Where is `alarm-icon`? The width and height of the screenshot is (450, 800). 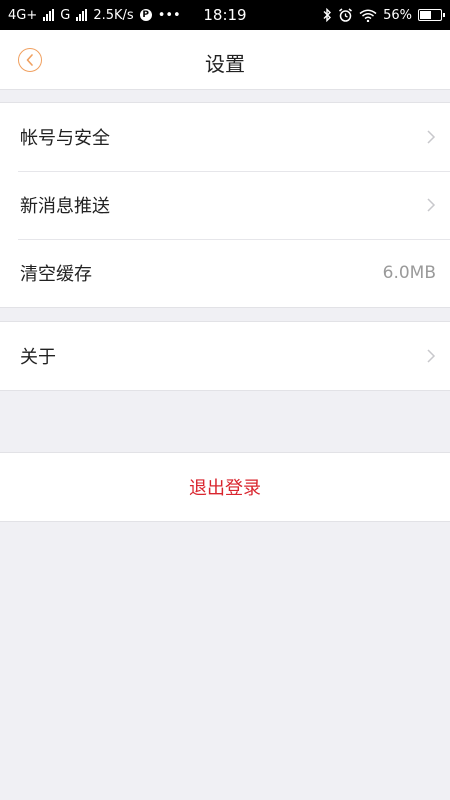 alarm-icon is located at coordinates (346, 15).